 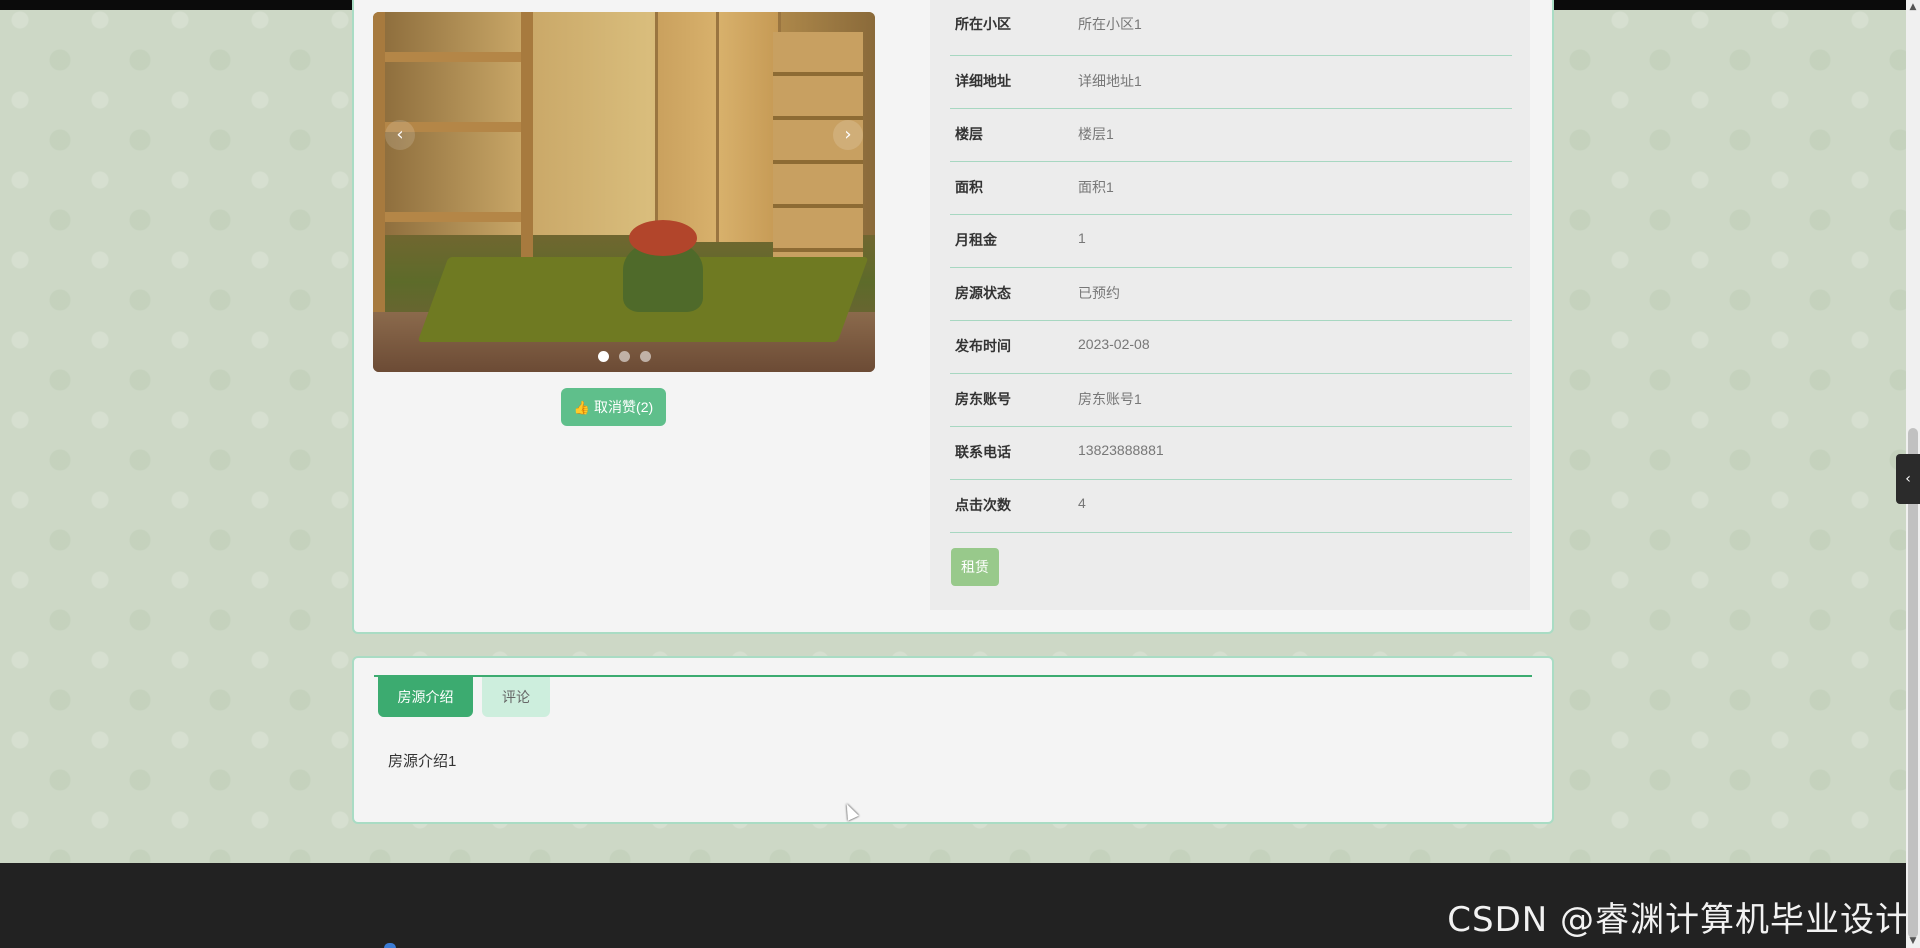 What do you see at coordinates (983, 81) in the screenshot?
I see `detail-label: 详细地址` at bounding box center [983, 81].